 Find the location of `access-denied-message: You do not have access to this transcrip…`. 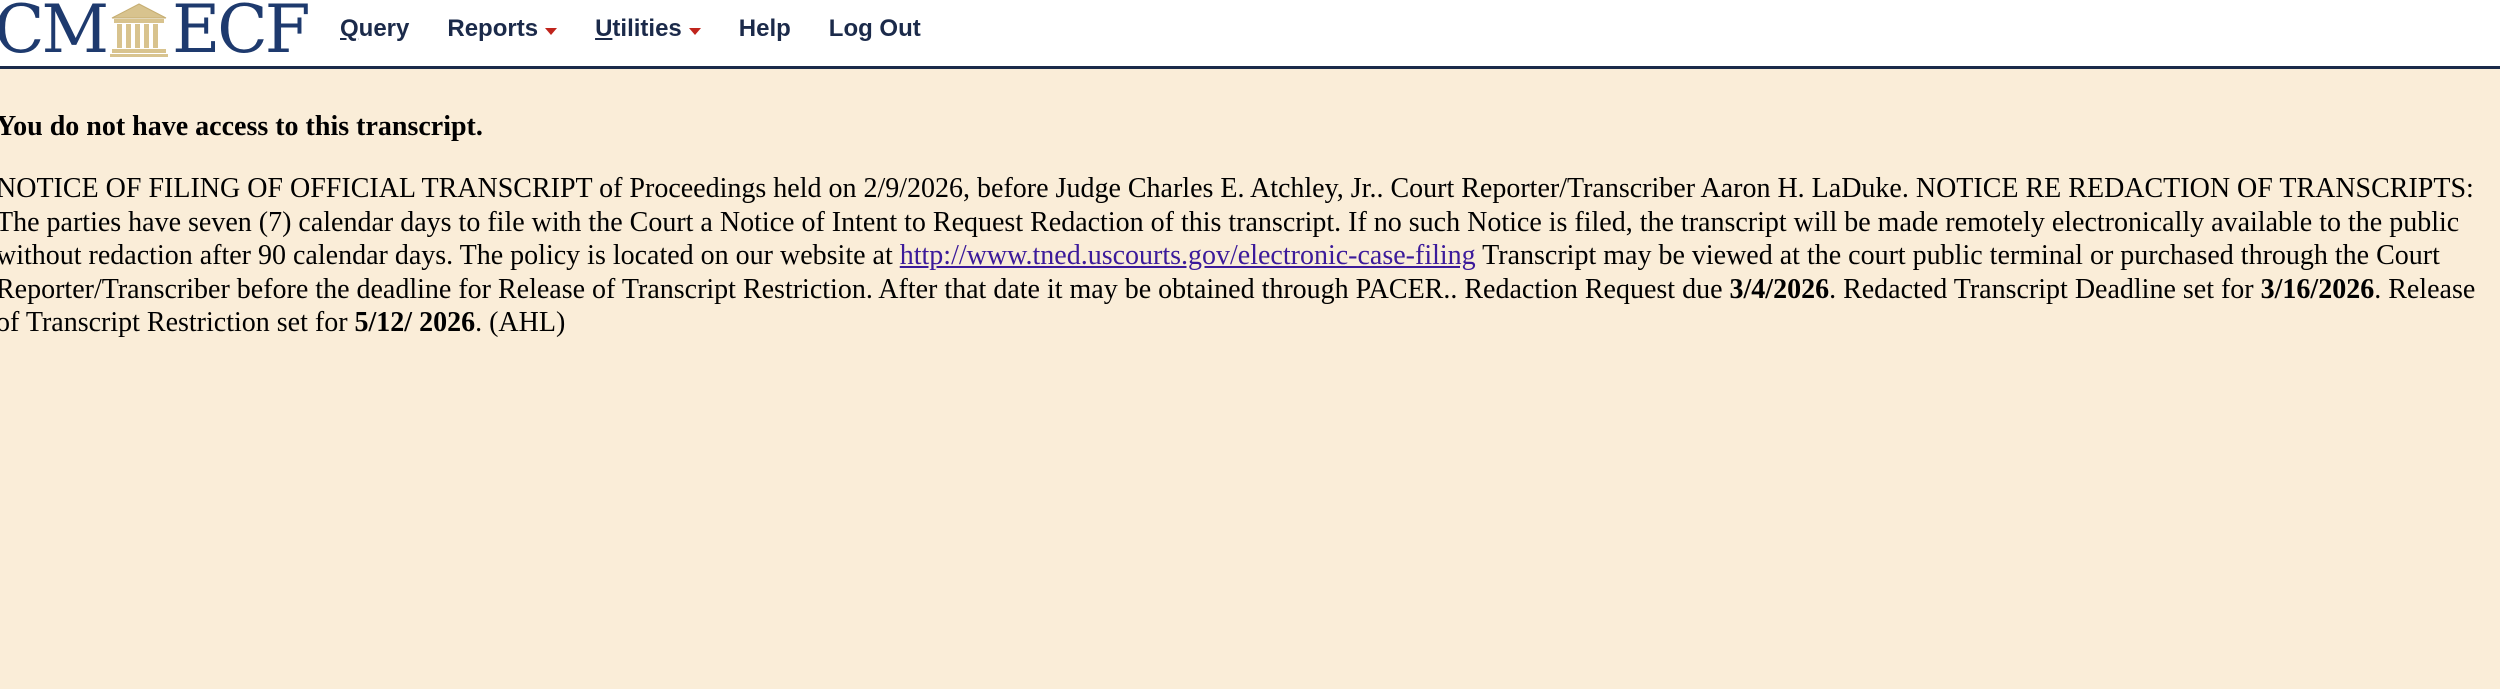

access-denied-message: You do not have access to this transcrip… is located at coordinates (241, 126).